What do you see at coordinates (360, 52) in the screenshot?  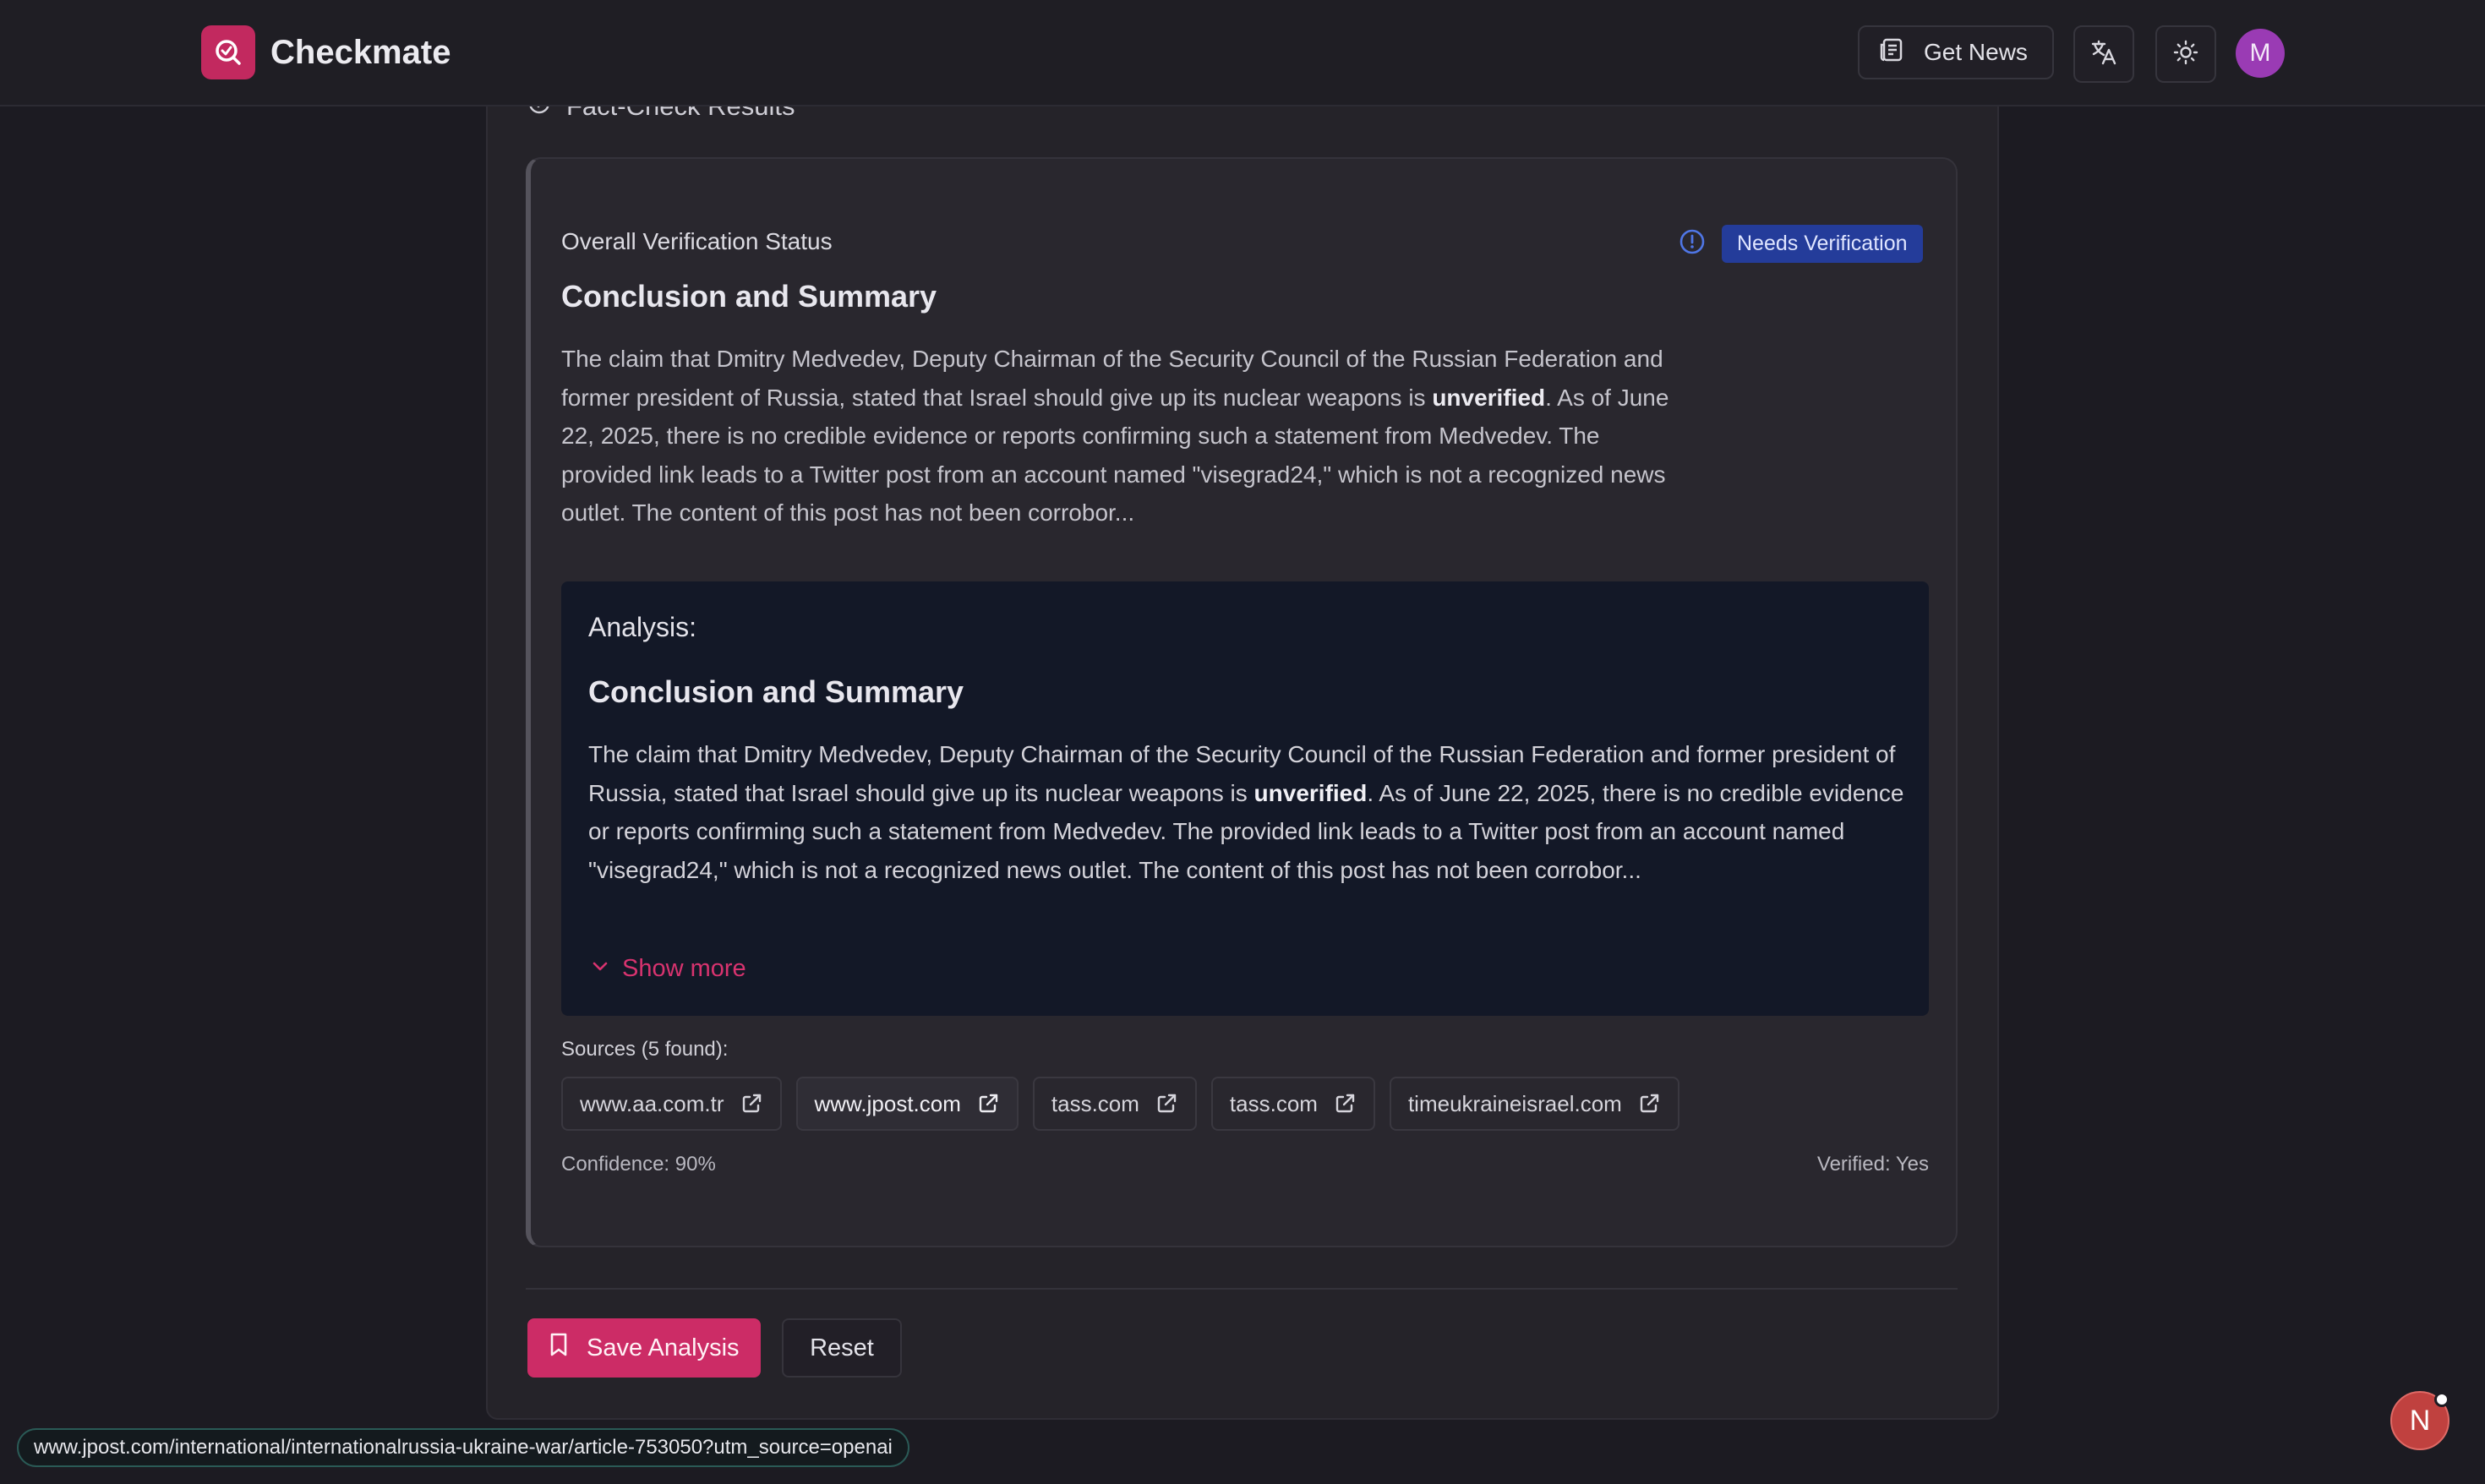 I see `app-name: Checkmate` at bounding box center [360, 52].